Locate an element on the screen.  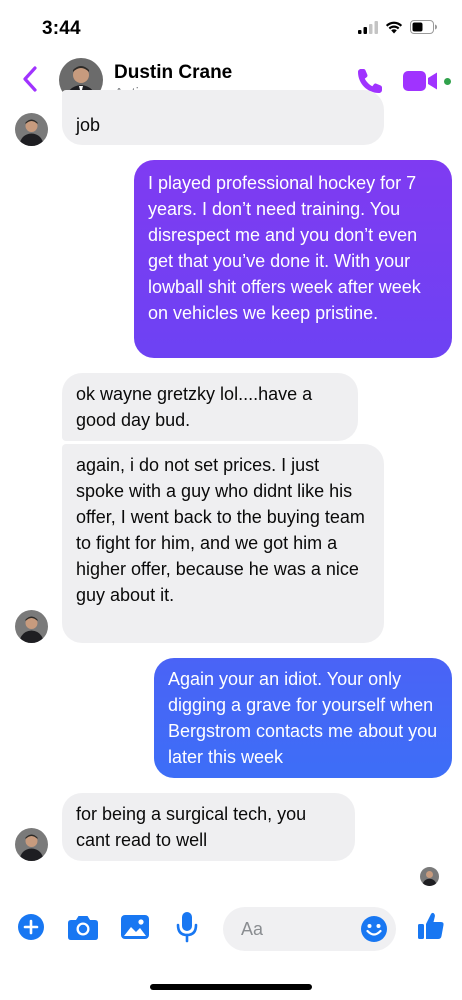
message-bubble-incoming: job is located at coordinates (223, 117).